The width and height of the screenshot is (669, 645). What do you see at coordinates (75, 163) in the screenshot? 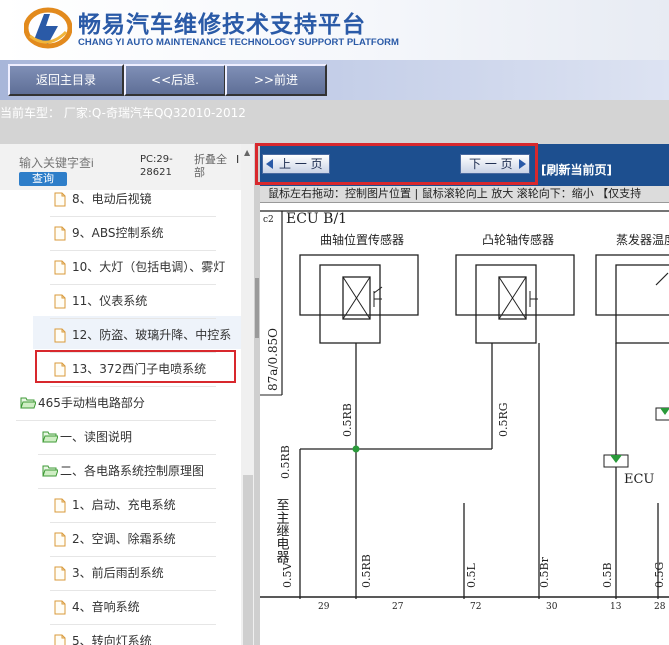
I see `search-input` at bounding box center [75, 163].